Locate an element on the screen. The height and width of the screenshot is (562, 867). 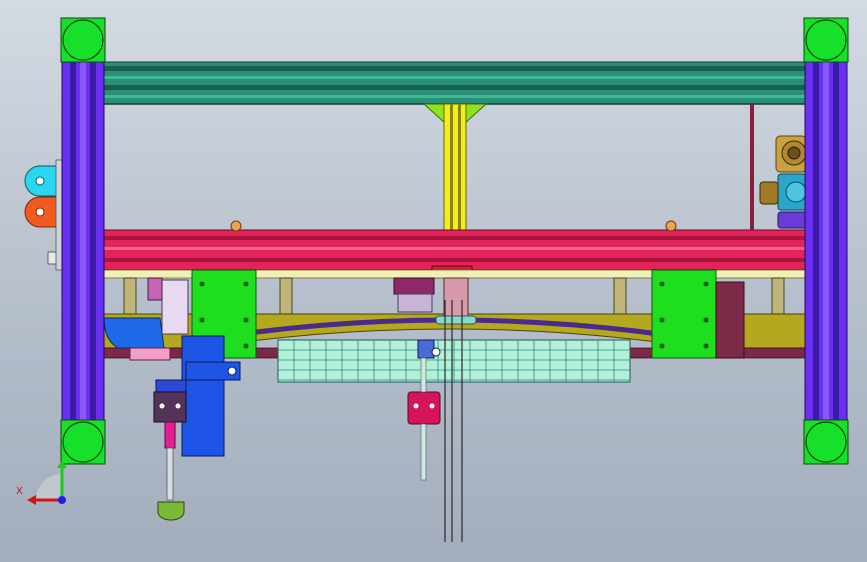
right-vertical-rod is located at coordinates (752, 167).